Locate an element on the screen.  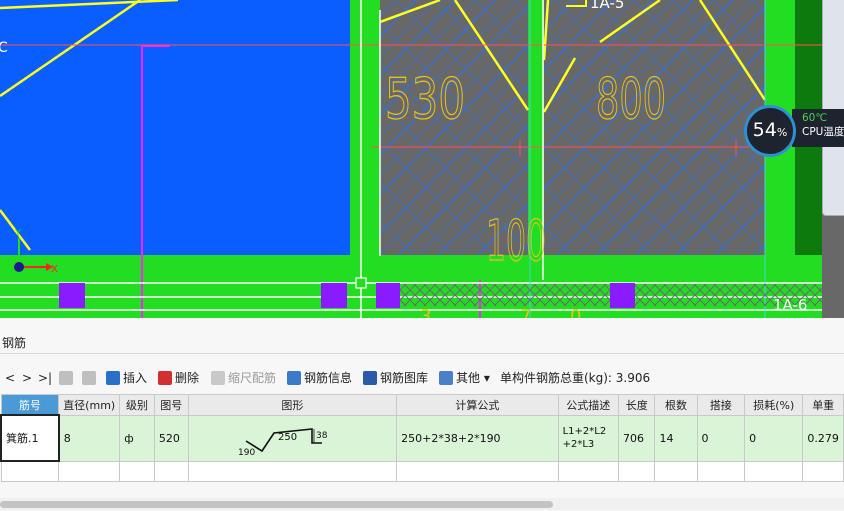
rebar-library-label: 钢筋图库 is located at coordinates (404, 378).